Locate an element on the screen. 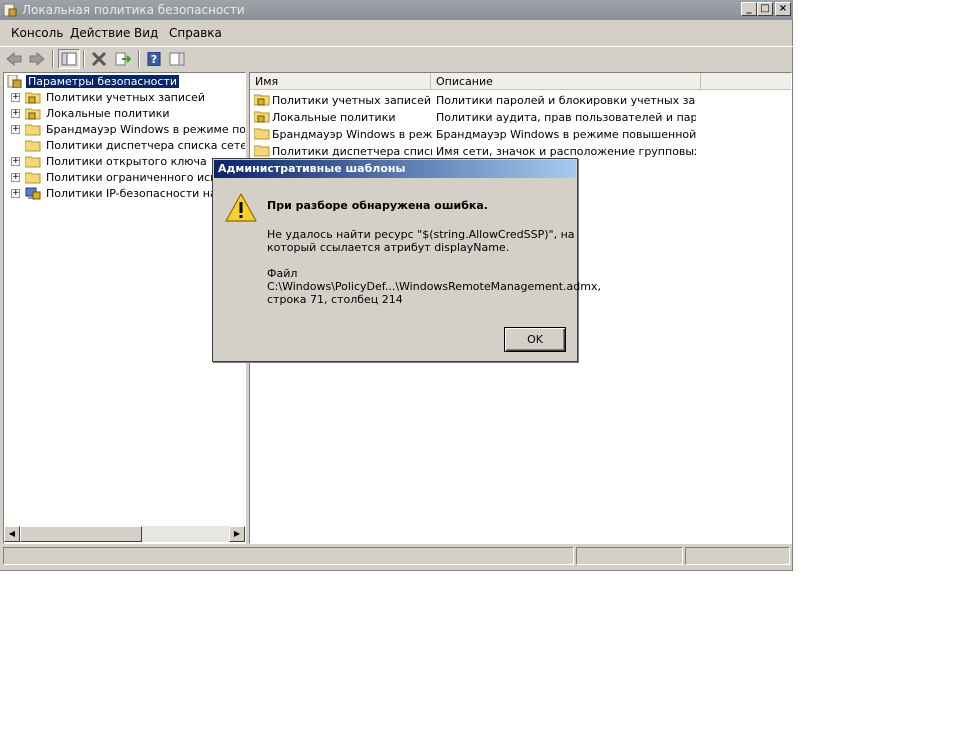  ip-security-icon is located at coordinates (33, 193).